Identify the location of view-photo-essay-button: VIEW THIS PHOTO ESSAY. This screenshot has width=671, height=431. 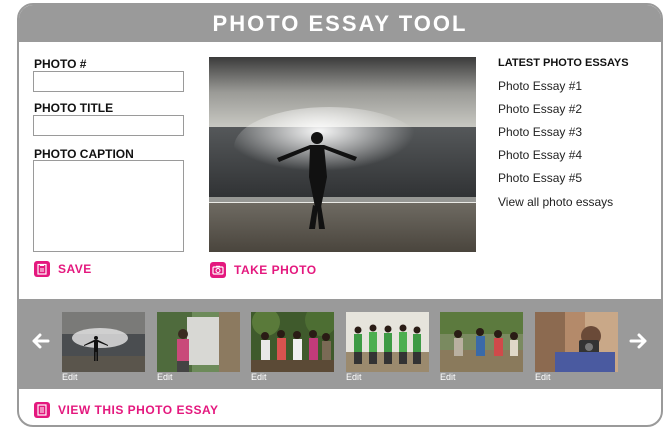
(126, 410).